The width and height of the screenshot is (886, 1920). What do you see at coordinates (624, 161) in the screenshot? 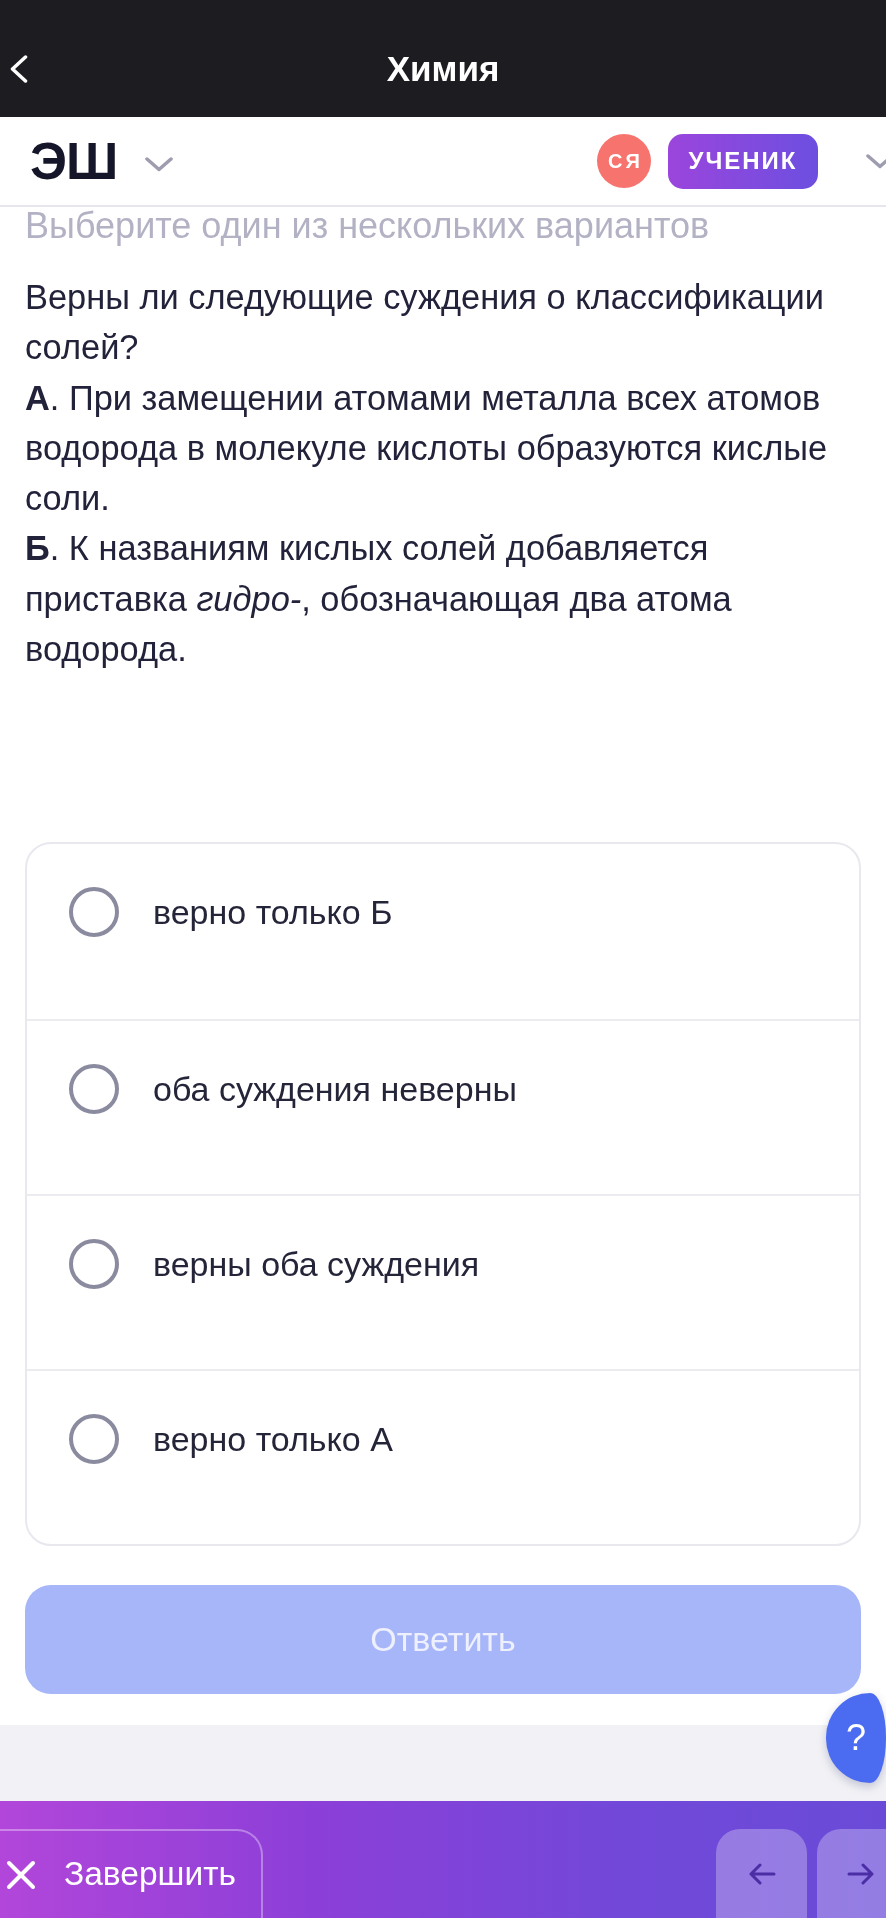
I see `user-avatar: СЯ` at bounding box center [624, 161].